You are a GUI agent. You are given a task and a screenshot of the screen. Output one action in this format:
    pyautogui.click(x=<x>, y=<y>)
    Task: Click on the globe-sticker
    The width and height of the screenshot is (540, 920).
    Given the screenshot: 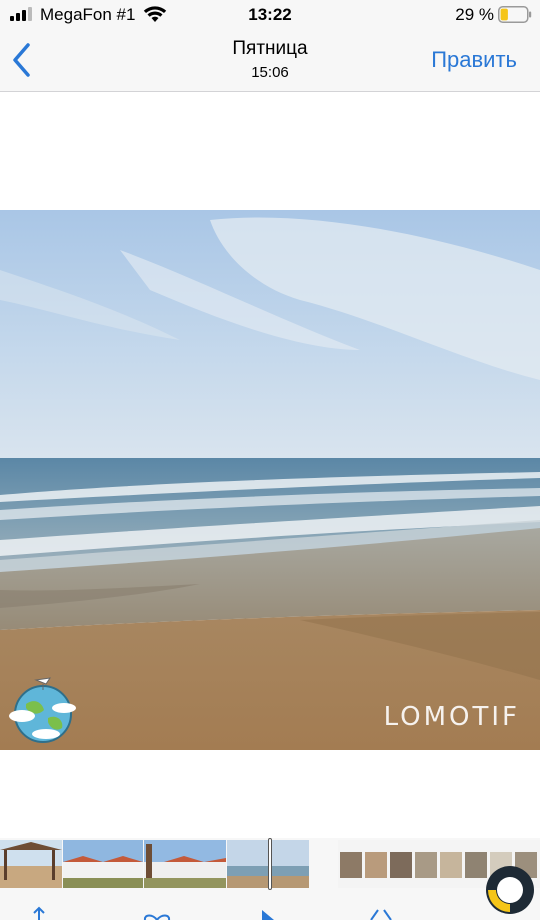 What is the action you would take?
    pyautogui.click(x=42, y=710)
    